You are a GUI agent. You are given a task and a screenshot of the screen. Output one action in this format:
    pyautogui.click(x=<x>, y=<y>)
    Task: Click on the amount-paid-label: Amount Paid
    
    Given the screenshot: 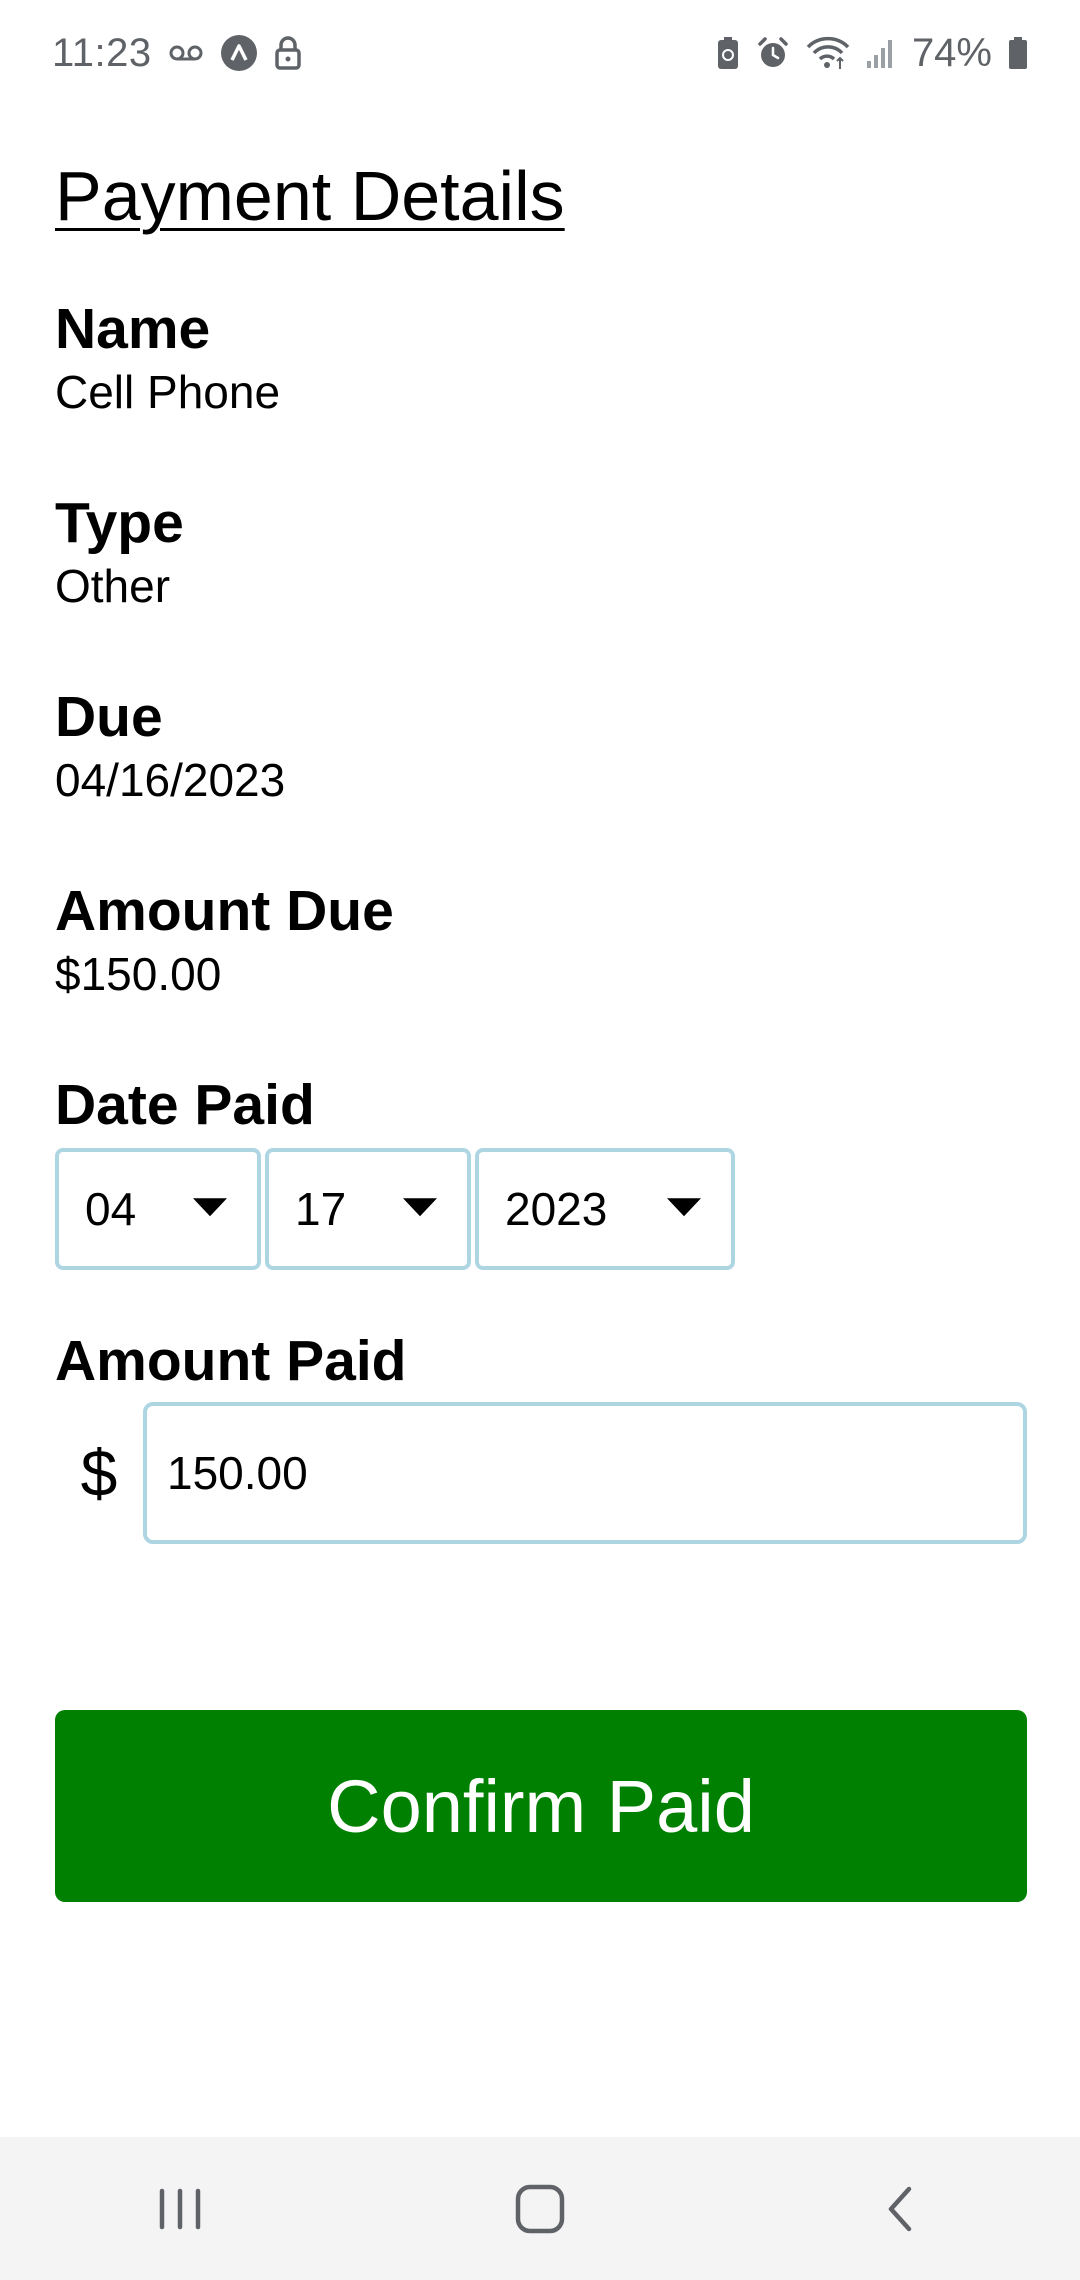 What is the action you would take?
    pyautogui.click(x=231, y=1361)
    